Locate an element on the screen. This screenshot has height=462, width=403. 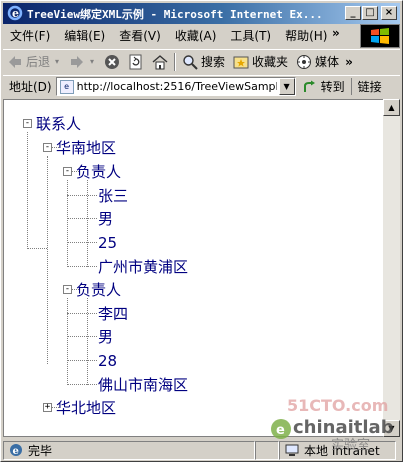
root-collapse-icon: - is located at coordinates (27, 123).